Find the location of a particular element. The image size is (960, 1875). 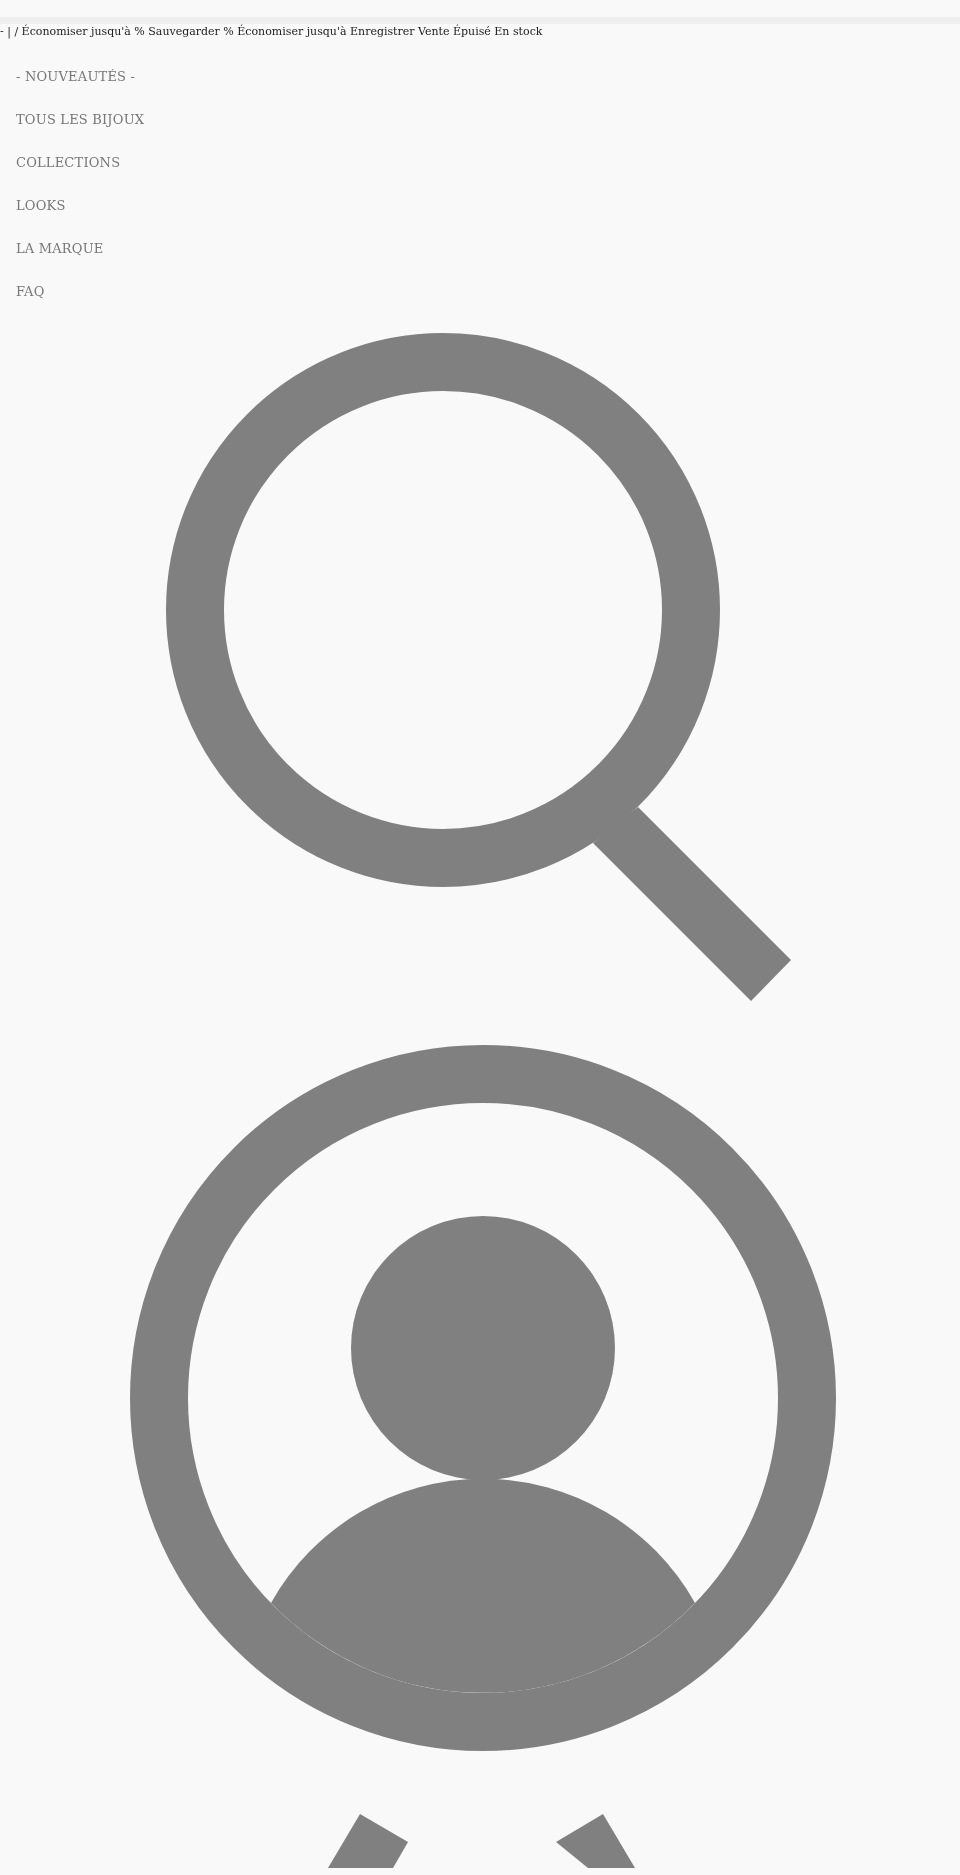

nav-link: LA MARQUE is located at coordinates (60, 248).